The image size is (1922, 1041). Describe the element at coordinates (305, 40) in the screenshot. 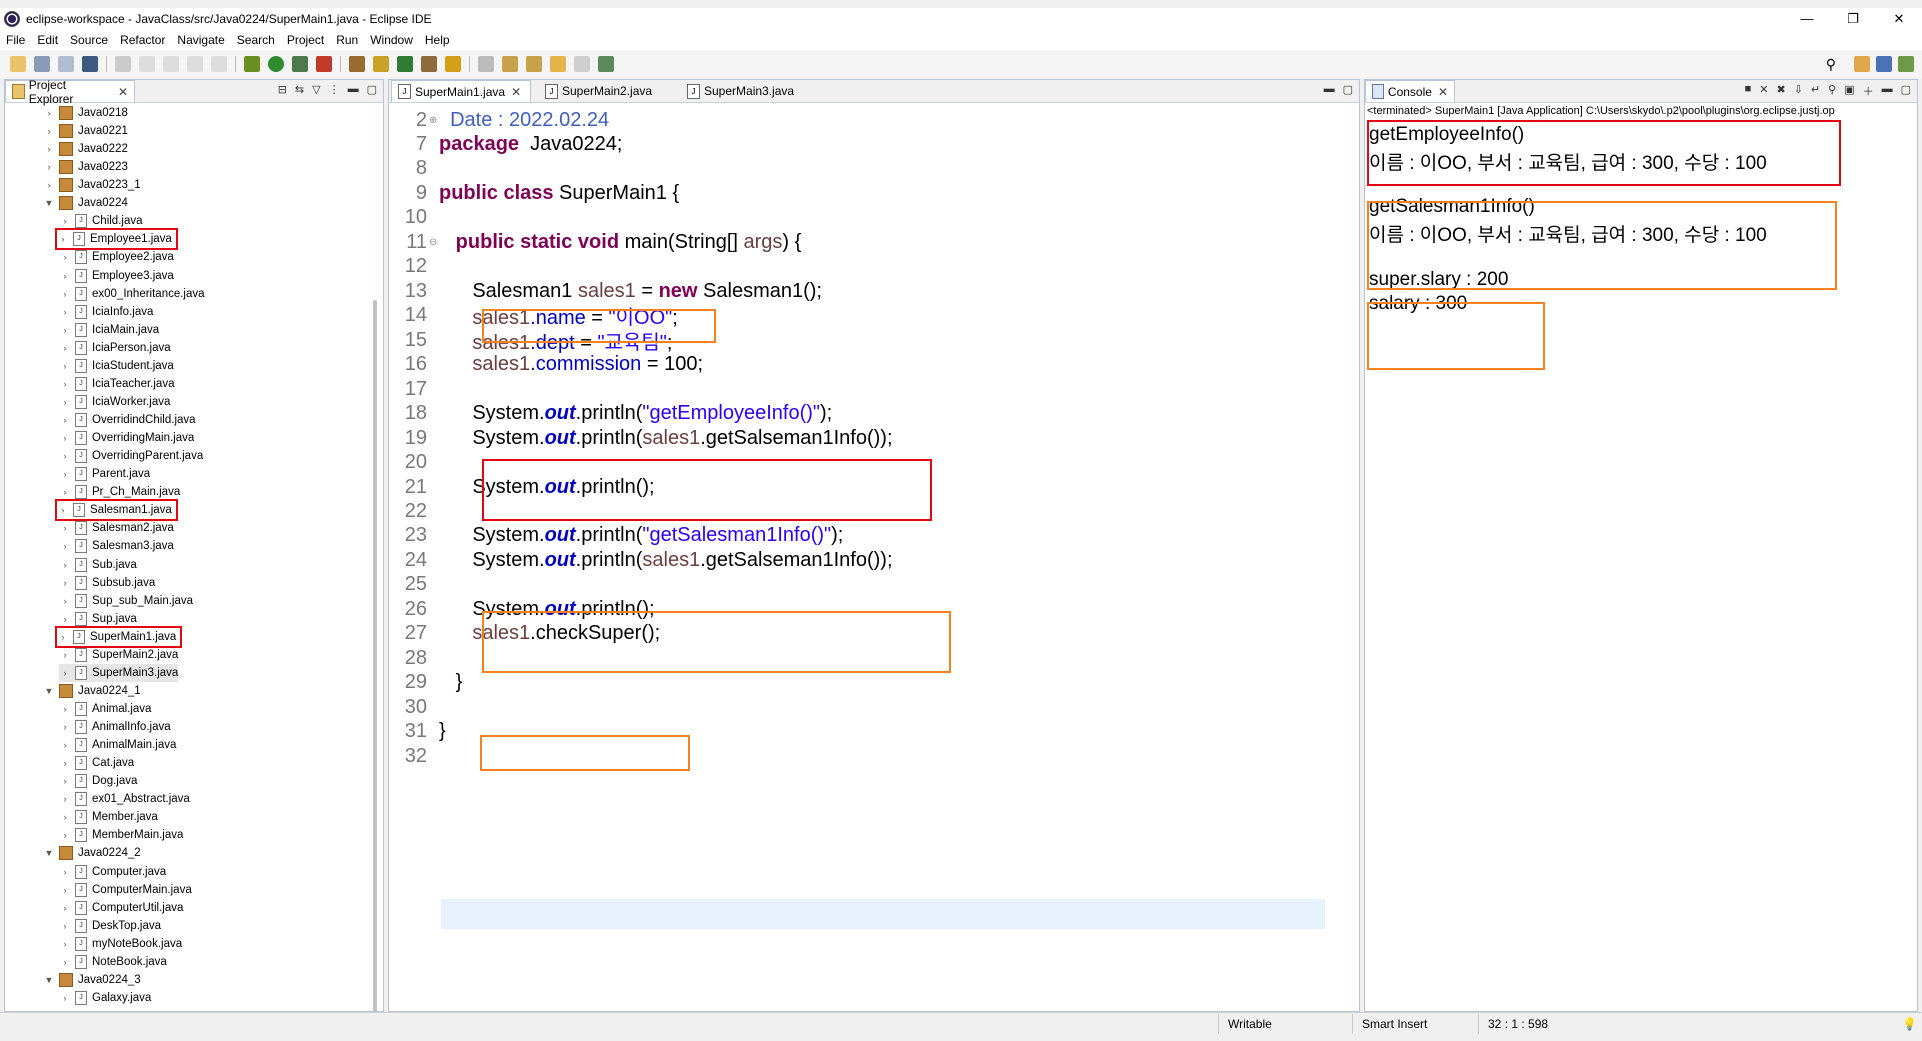

I see `menu-project: Project` at that location.